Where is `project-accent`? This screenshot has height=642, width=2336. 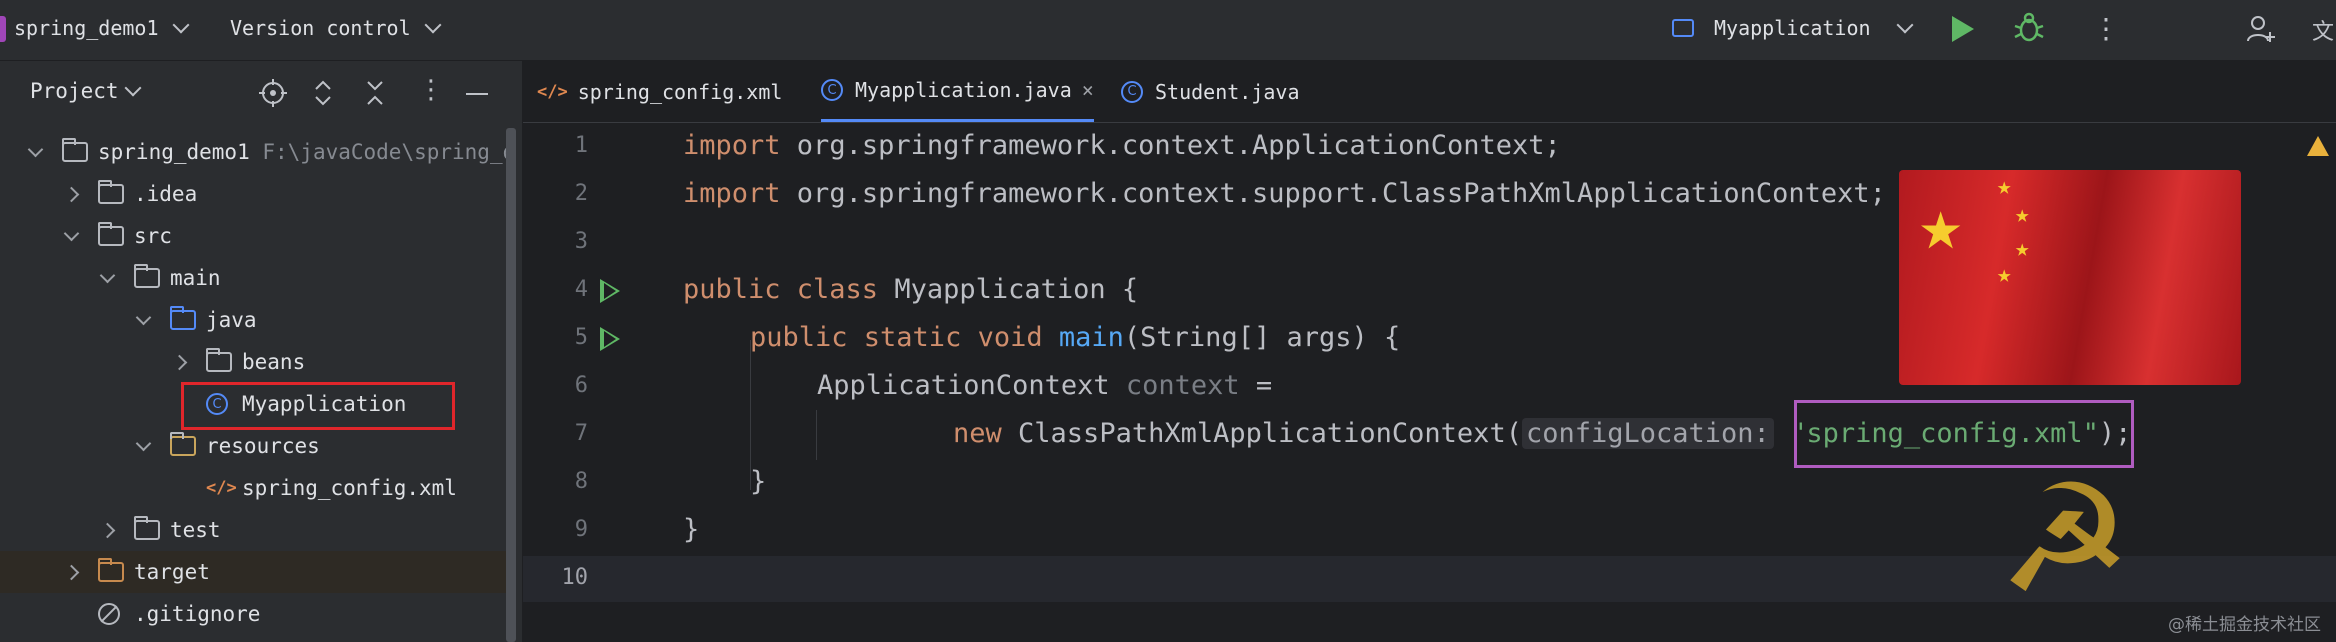 project-accent is located at coordinates (3, 29).